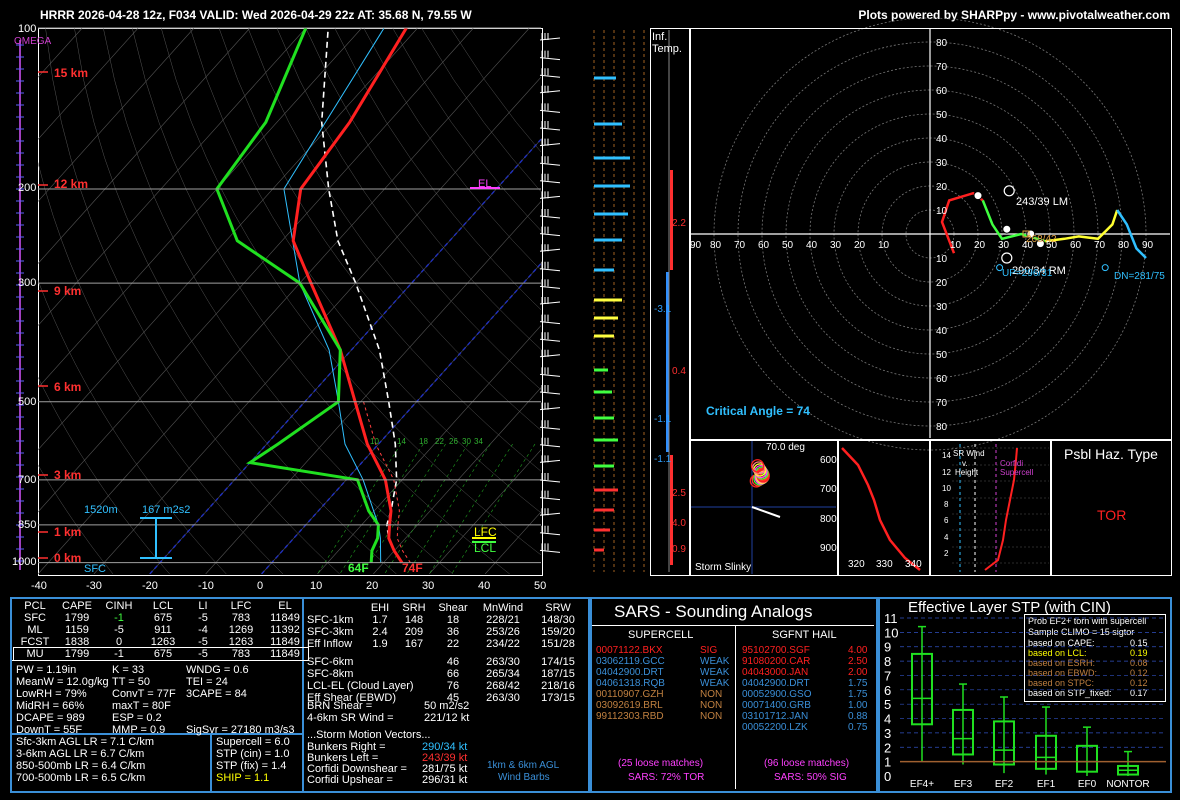 The width and height of the screenshot is (1180, 800). I want to click on stp-ytick: 8, so click(887, 661).